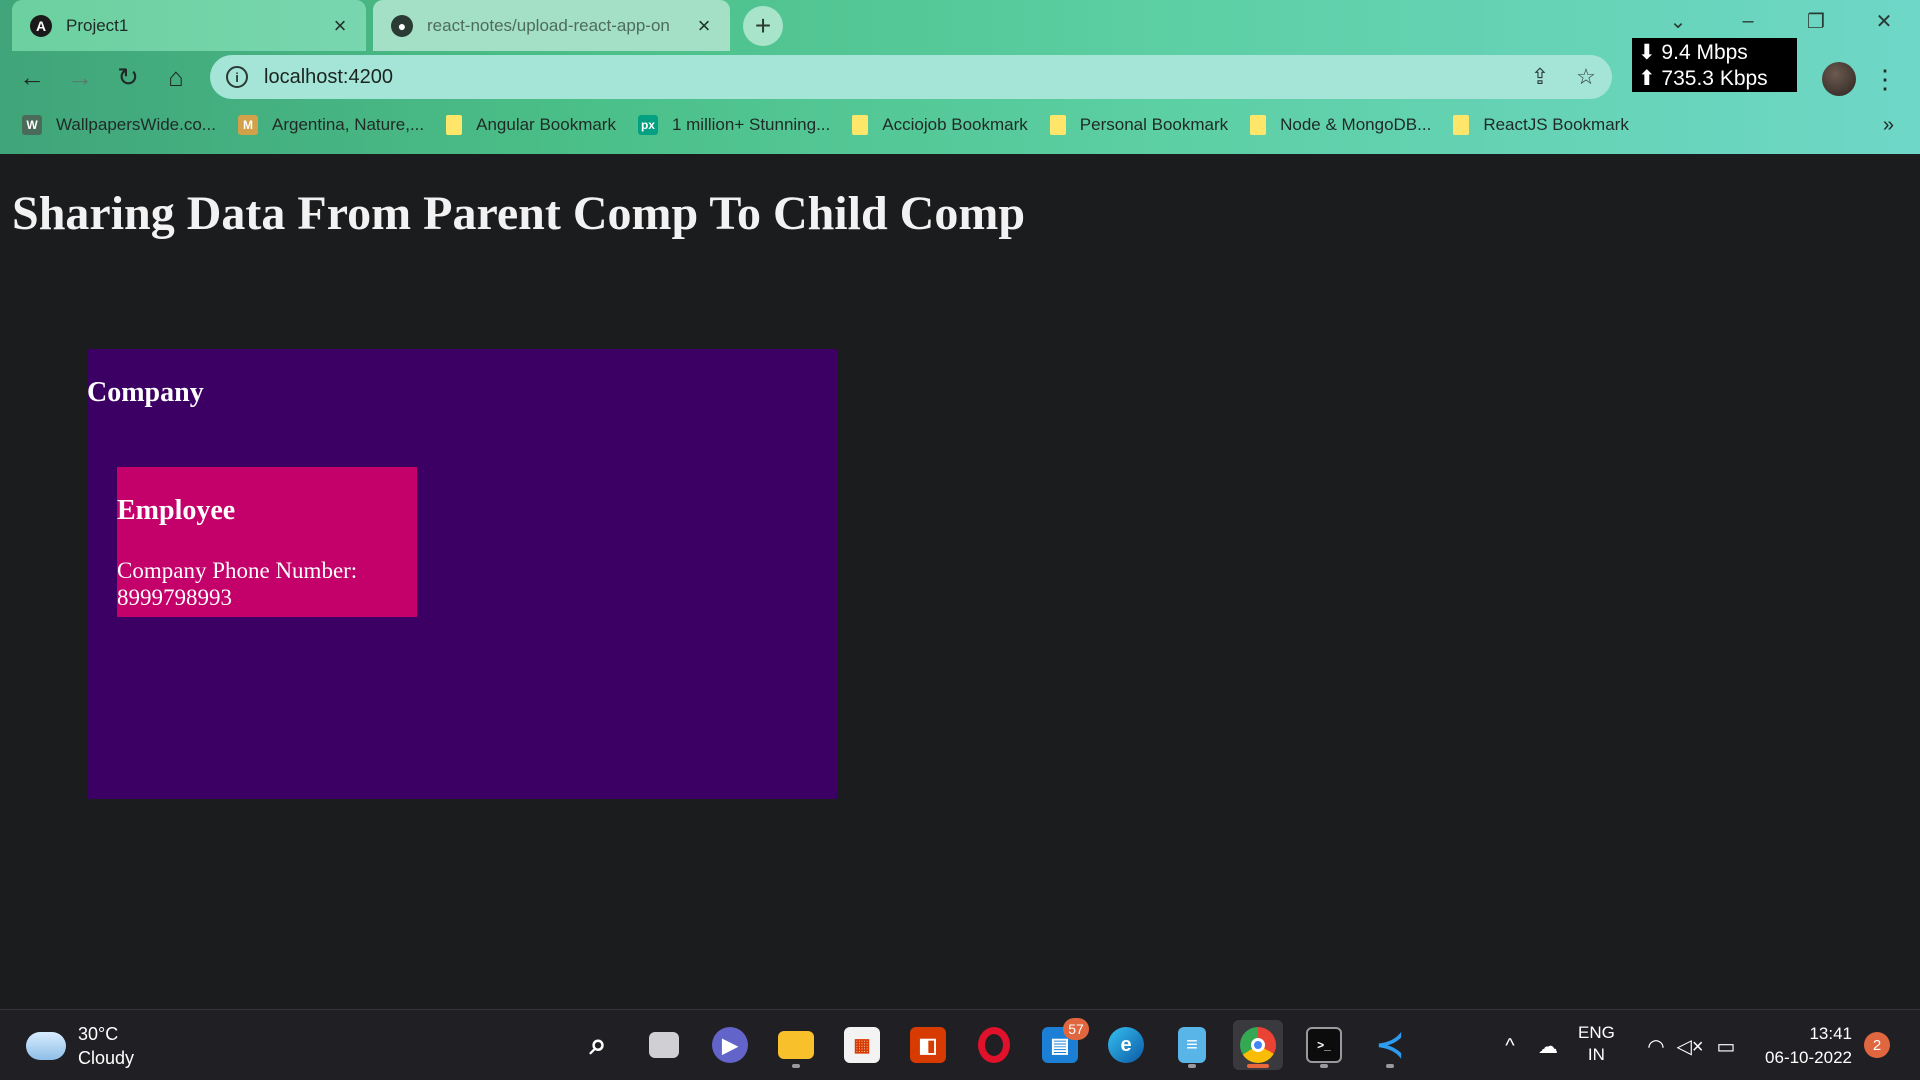 This screenshot has width=1920, height=1080. What do you see at coordinates (1510, 1046) in the screenshot?
I see `chevron-up-icon: ^` at bounding box center [1510, 1046].